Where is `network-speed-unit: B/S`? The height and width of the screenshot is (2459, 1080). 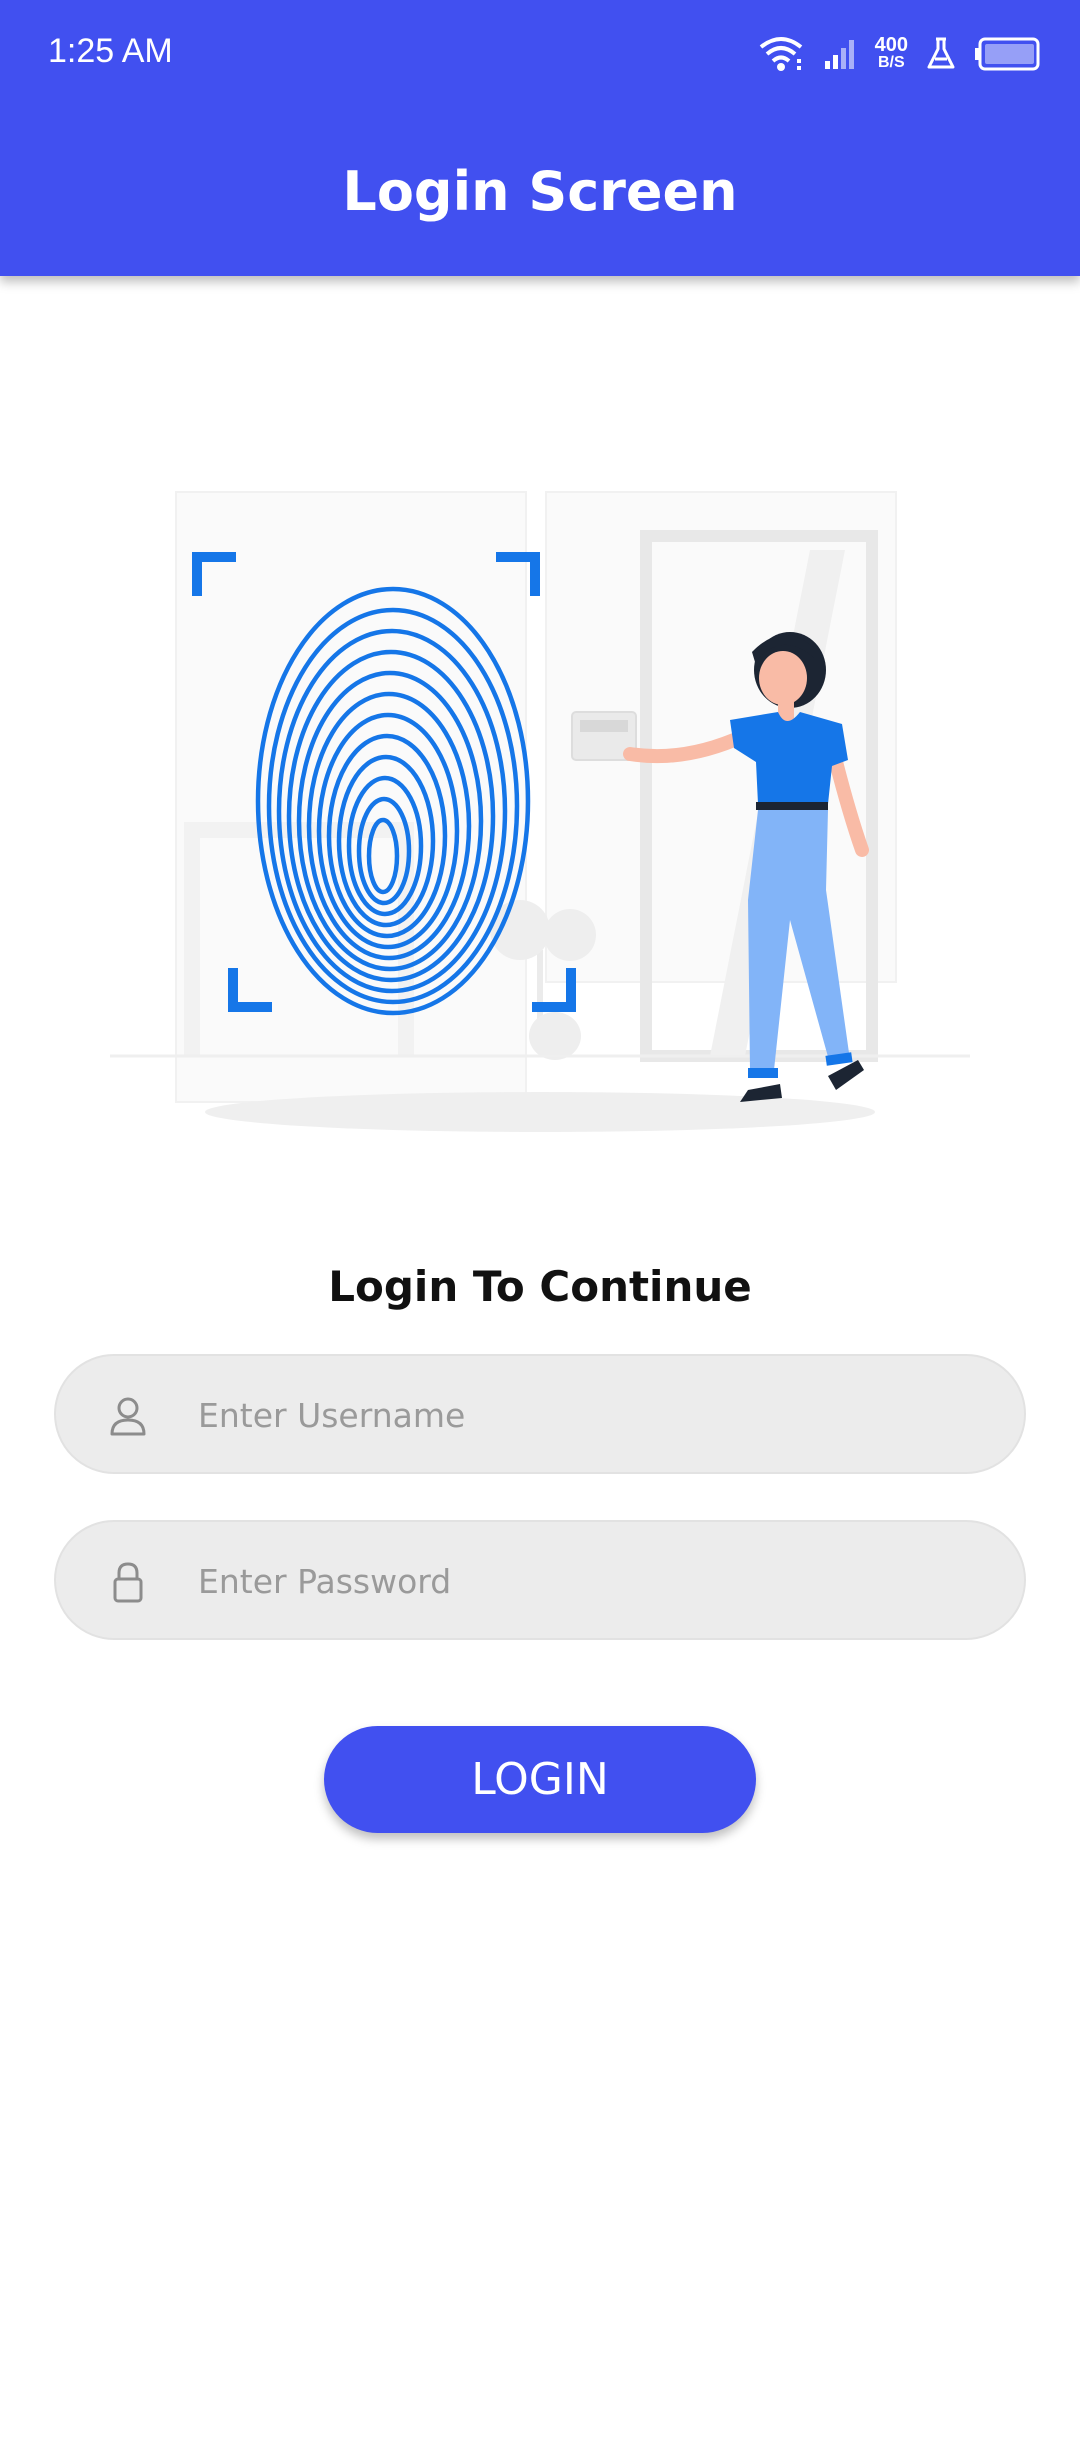
network-speed-unit: B/S is located at coordinates (891, 62).